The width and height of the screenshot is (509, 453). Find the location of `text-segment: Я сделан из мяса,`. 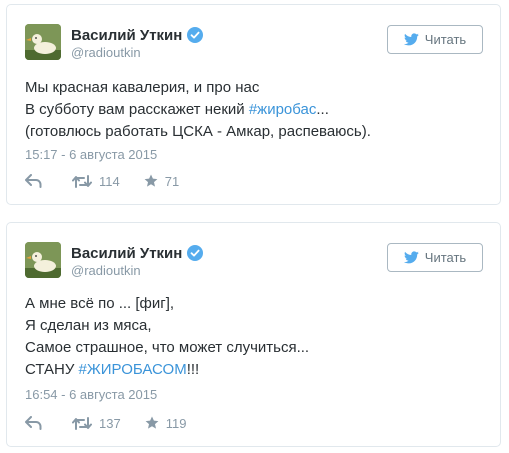

text-segment: Я сделан из мяса, is located at coordinates (88, 325).